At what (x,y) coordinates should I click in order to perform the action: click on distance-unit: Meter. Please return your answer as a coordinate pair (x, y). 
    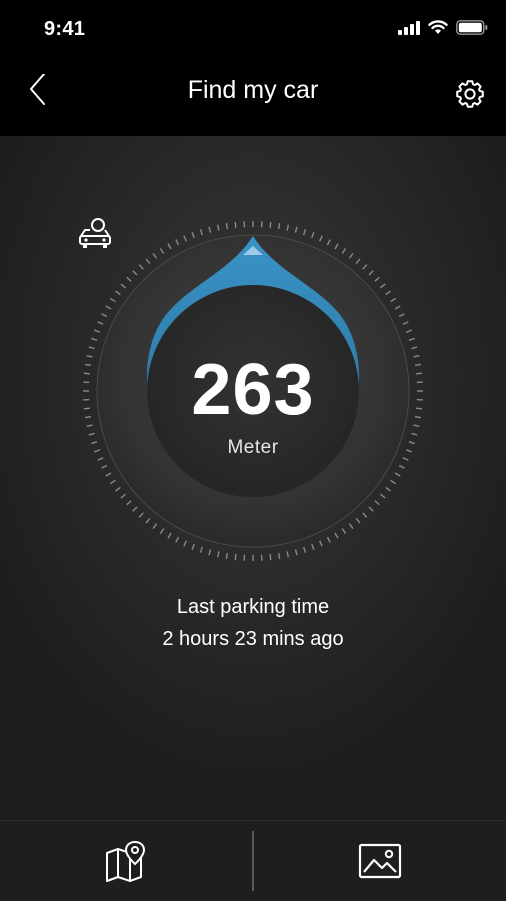
    Looking at the image, I should click on (253, 448).